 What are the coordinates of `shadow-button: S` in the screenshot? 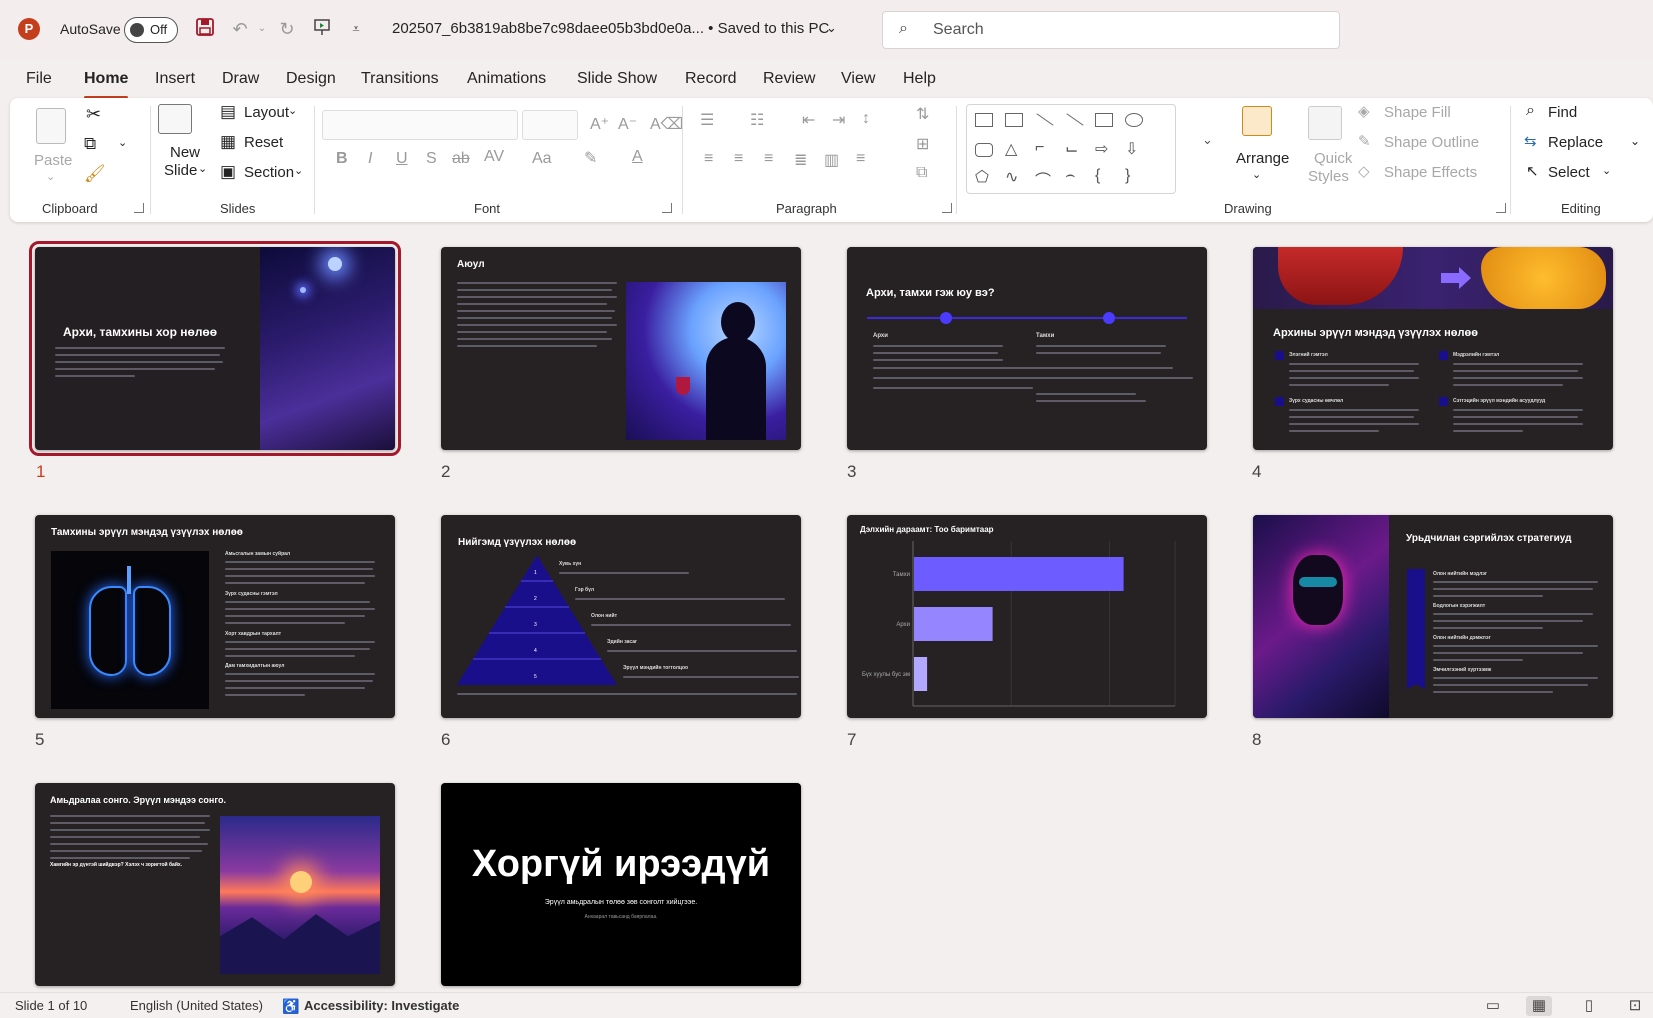 It's located at (431, 159).